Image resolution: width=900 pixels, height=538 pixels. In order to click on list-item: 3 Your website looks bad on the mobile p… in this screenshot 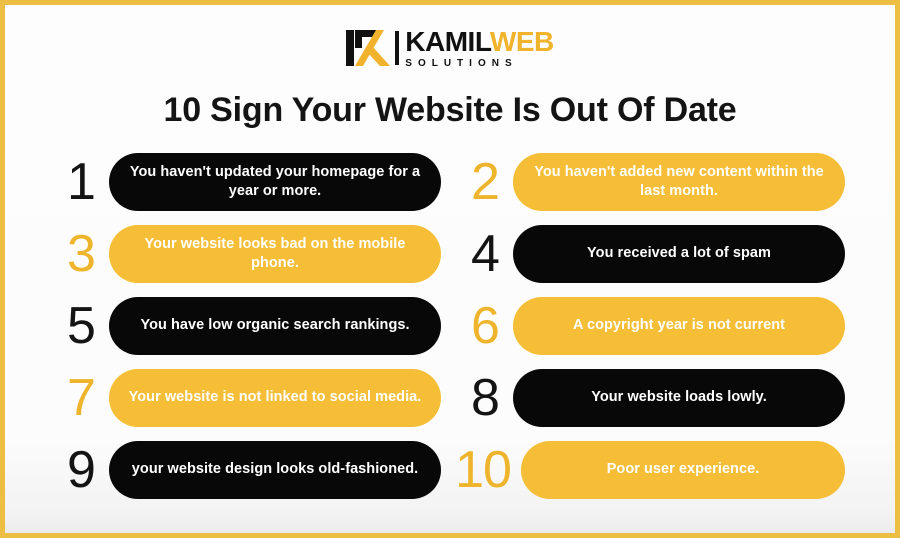, I will do `click(248, 253)`.